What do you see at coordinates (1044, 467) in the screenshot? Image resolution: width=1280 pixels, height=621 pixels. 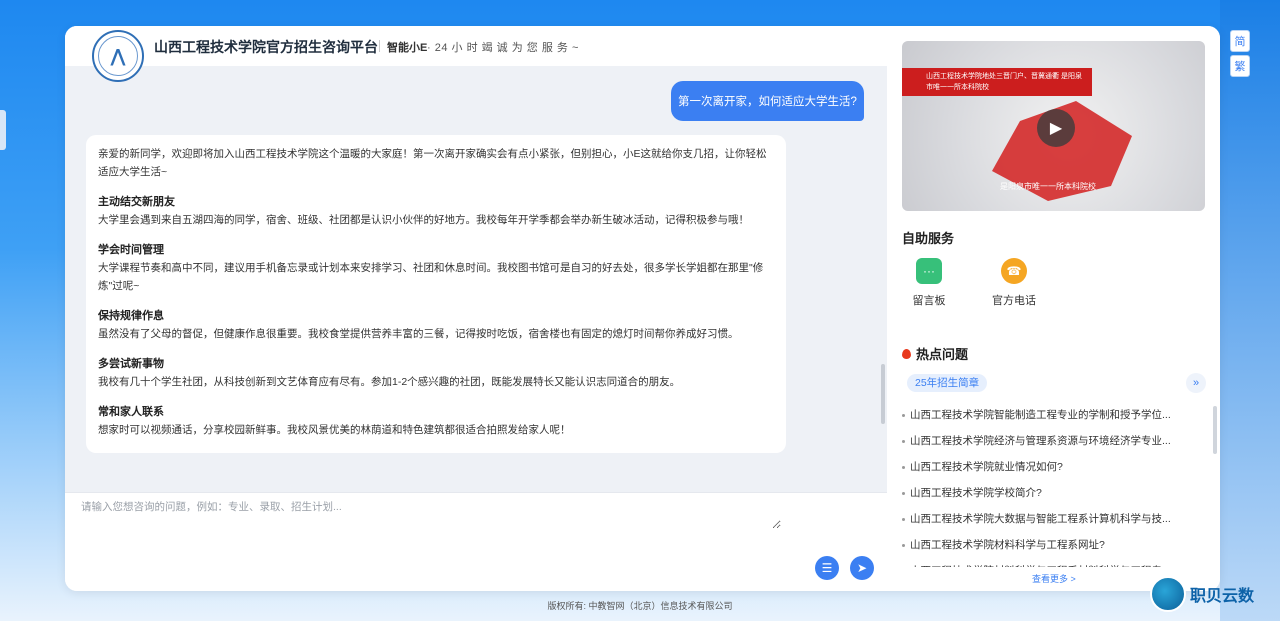 I see `list-item: 山西工程技术学院就业情况如何?` at bounding box center [1044, 467].